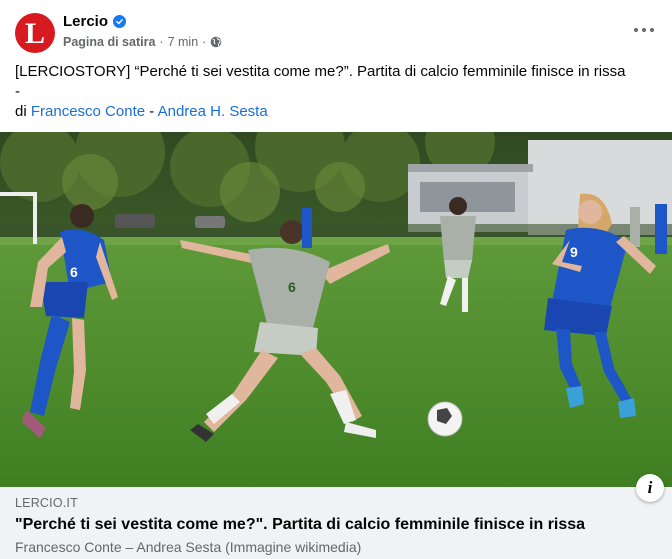  I want to click on jersey-number-middle: 6, so click(292, 287).